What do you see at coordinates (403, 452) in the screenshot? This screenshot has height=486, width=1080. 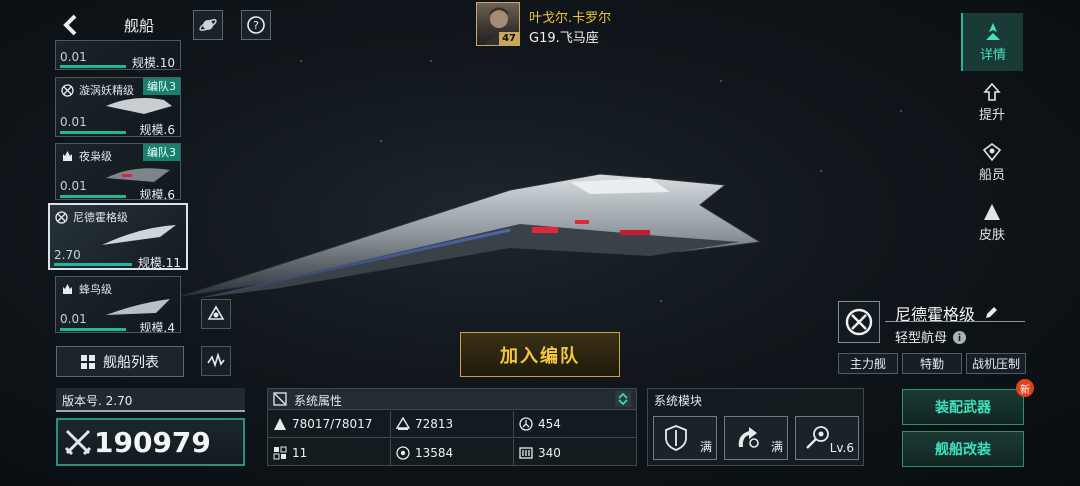 I see `target-icon` at bounding box center [403, 452].